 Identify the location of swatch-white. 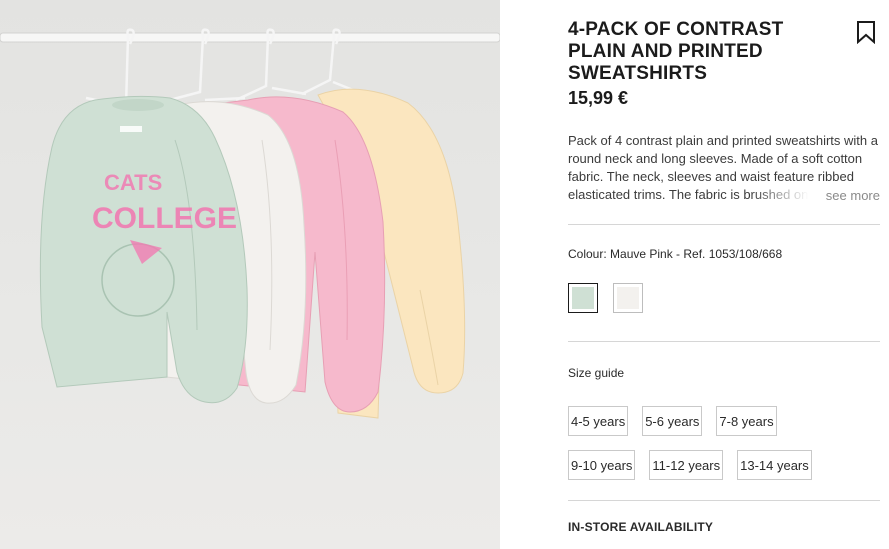
(628, 298).